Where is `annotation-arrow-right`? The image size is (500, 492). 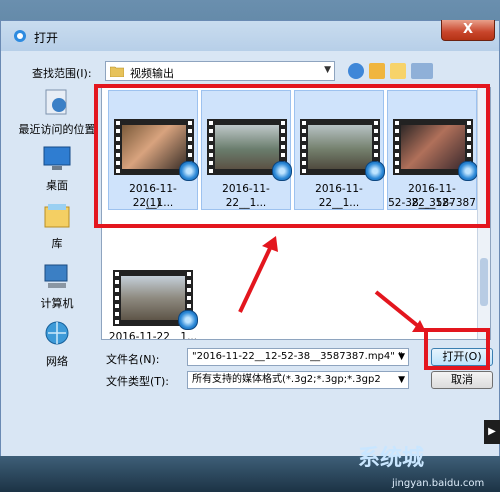 annotation-arrow-right is located at coordinates (397, 309).